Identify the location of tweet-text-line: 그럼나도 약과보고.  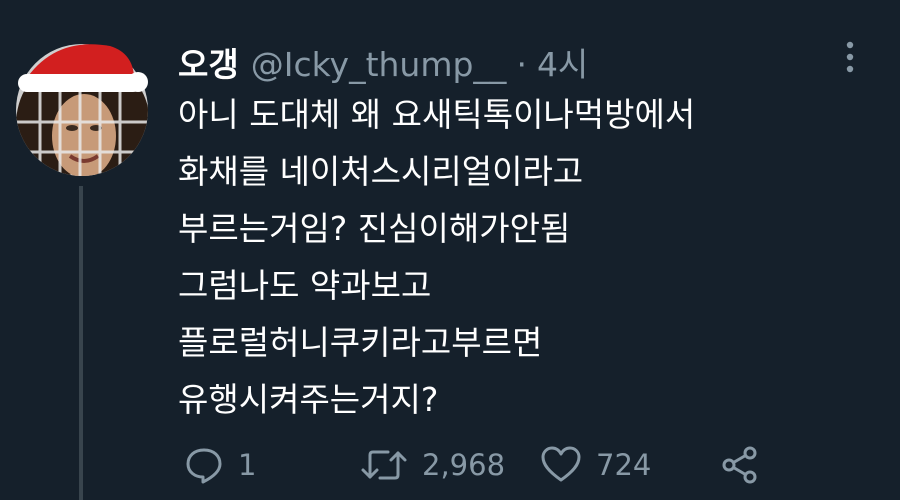
(305, 285).